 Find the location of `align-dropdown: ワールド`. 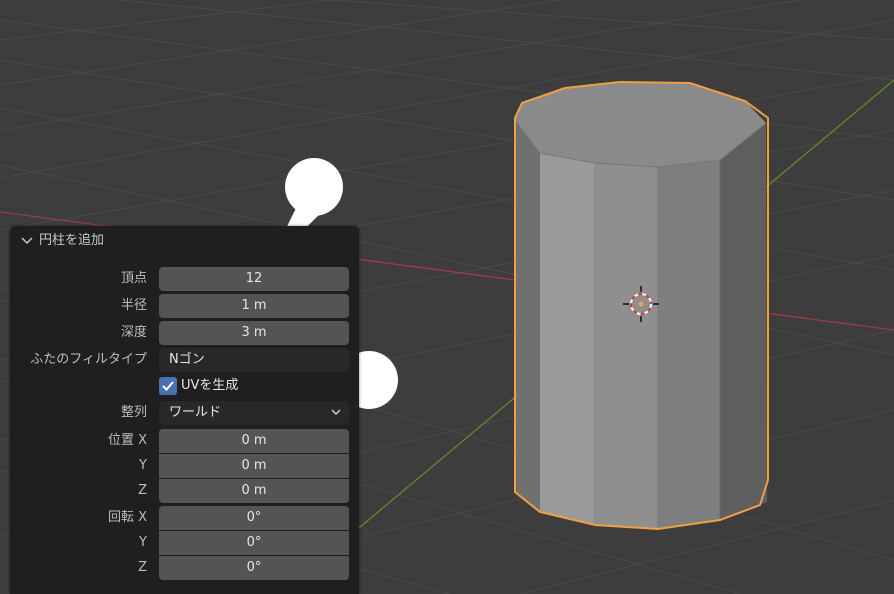

align-dropdown: ワールド is located at coordinates (254, 413).